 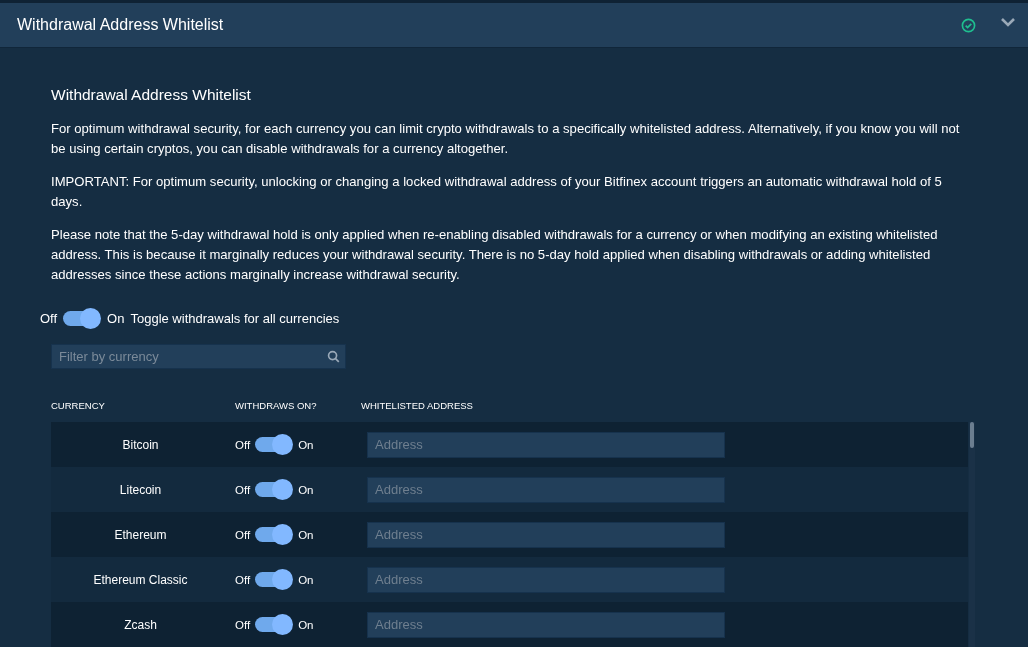 What do you see at coordinates (333, 356) in the screenshot?
I see `search-icon` at bounding box center [333, 356].